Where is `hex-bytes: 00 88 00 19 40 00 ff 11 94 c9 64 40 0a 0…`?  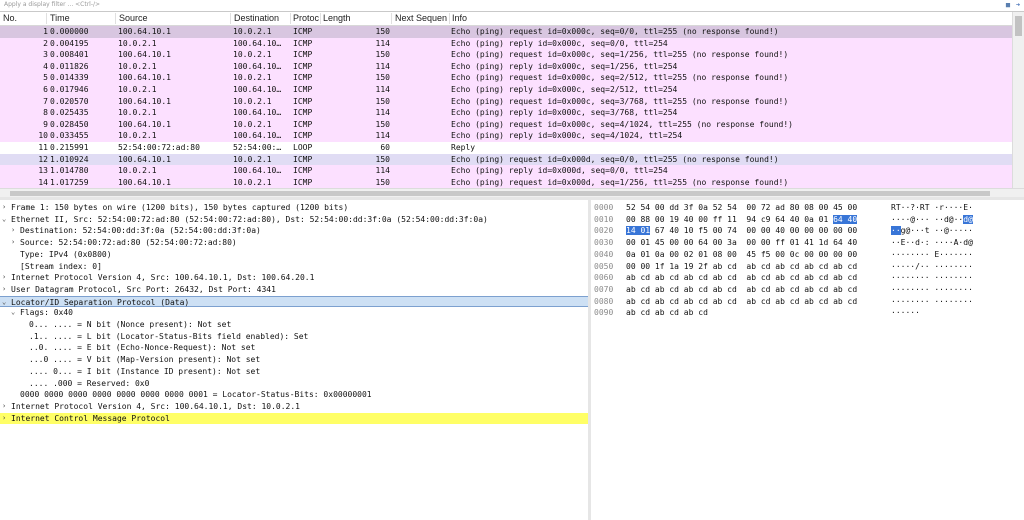
hex-bytes: 00 88 00 19 40 00 ff 11 94 c9 64 40 0a 0… is located at coordinates (742, 220).